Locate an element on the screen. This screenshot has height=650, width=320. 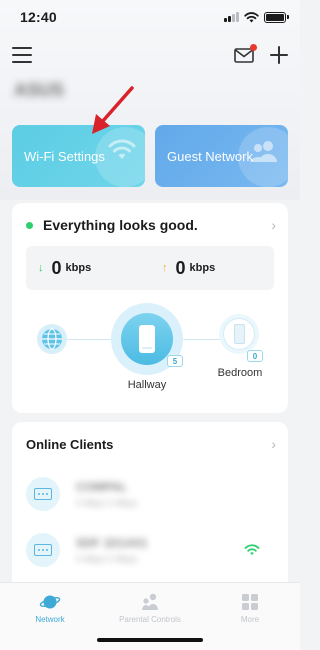
bedroom-node is located at coordinates (239, 334).